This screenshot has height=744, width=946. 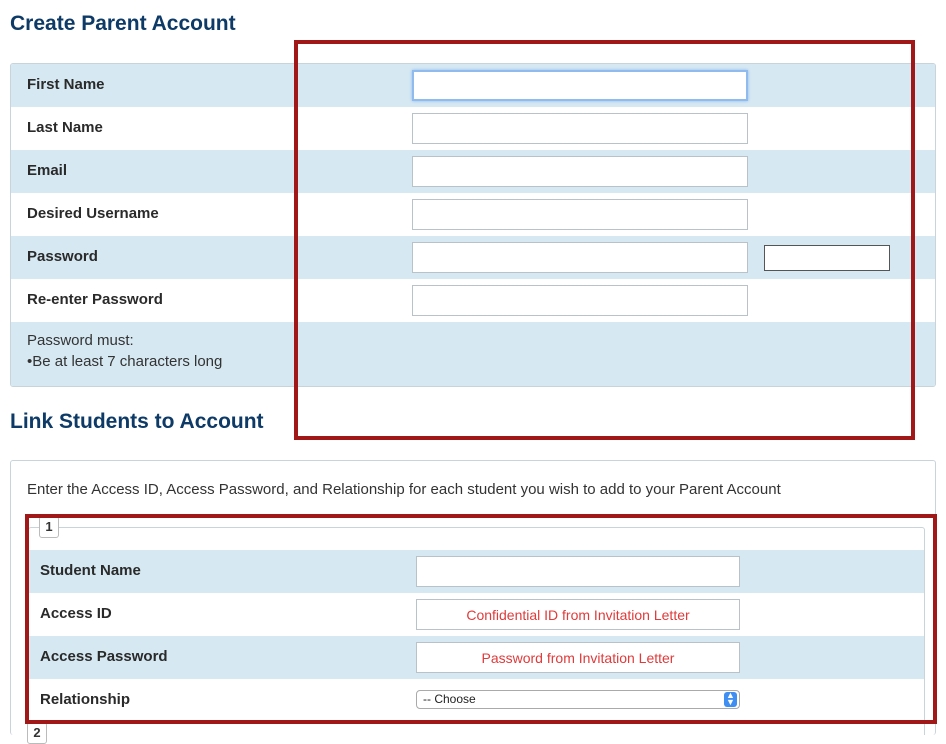 I want to click on link-students-title: Link Students to Account, so click(x=137, y=421).